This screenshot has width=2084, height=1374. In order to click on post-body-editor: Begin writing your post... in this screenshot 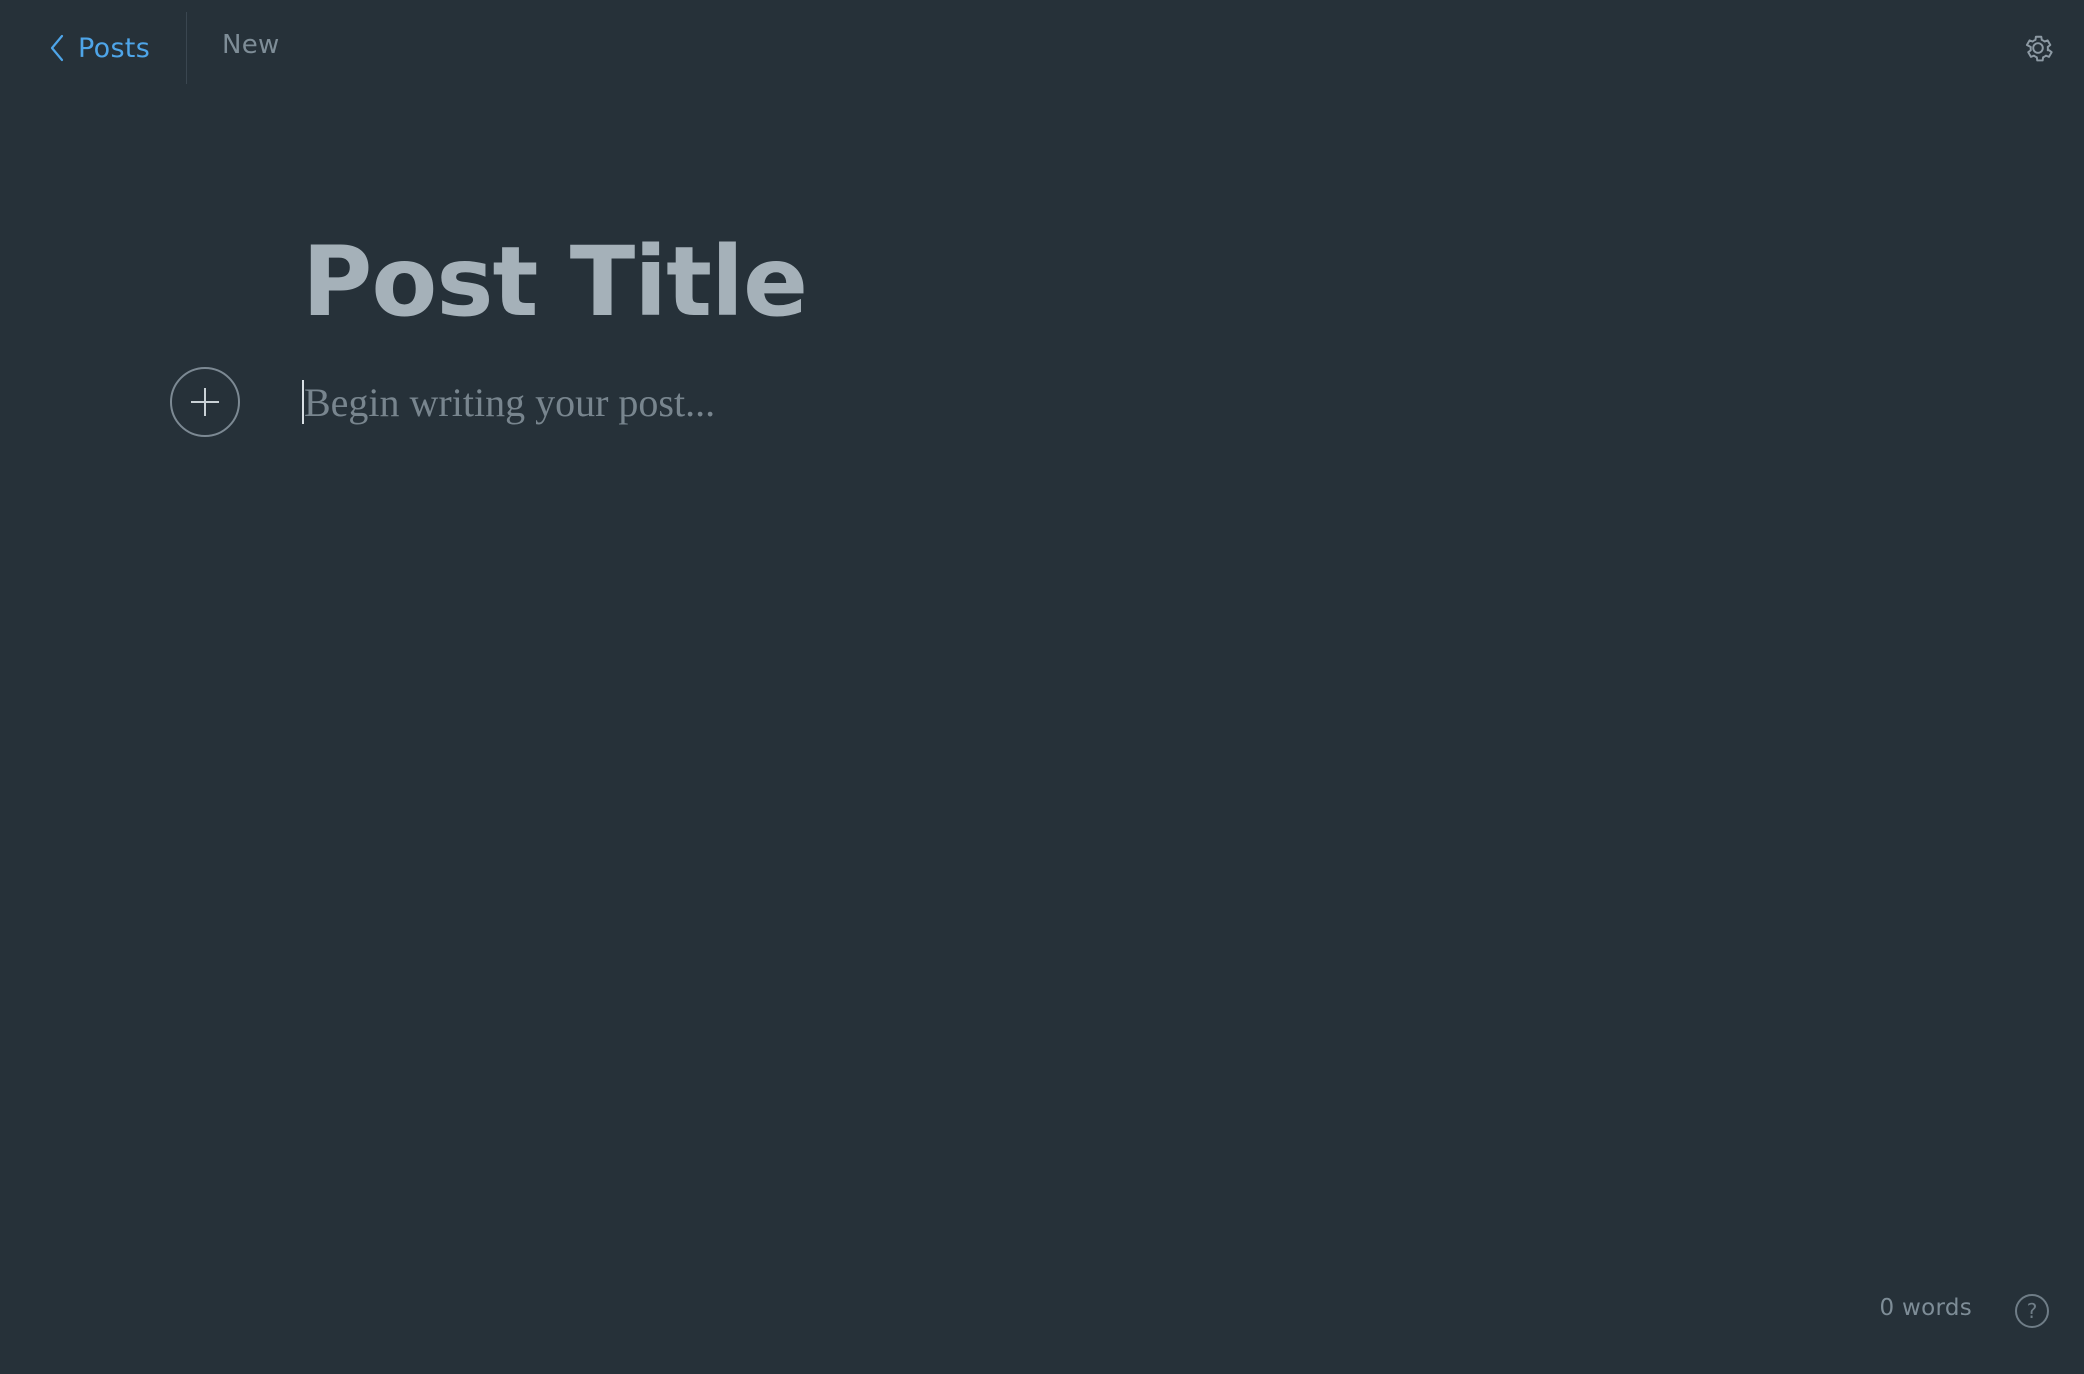, I will do `click(508, 402)`.